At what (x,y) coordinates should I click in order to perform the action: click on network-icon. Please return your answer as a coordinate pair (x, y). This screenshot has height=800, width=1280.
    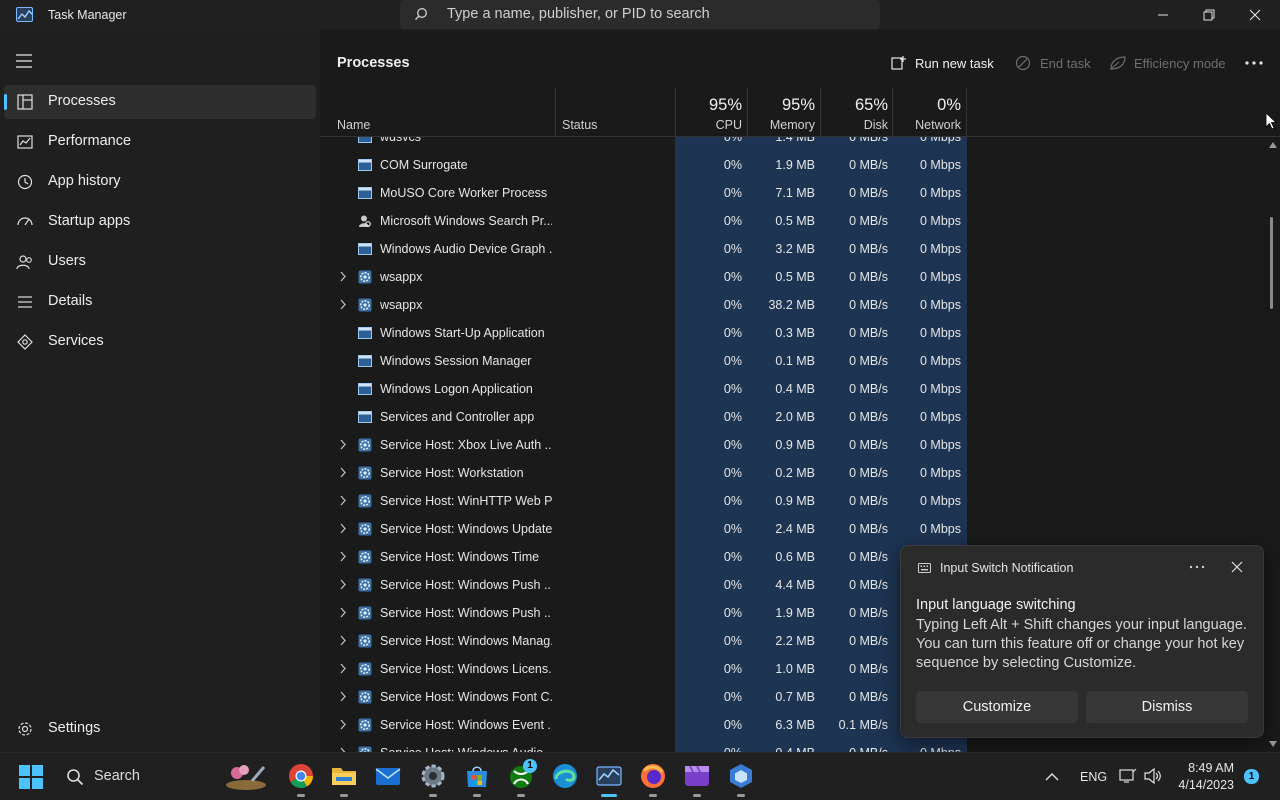
    Looking at the image, I should click on (1128, 776).